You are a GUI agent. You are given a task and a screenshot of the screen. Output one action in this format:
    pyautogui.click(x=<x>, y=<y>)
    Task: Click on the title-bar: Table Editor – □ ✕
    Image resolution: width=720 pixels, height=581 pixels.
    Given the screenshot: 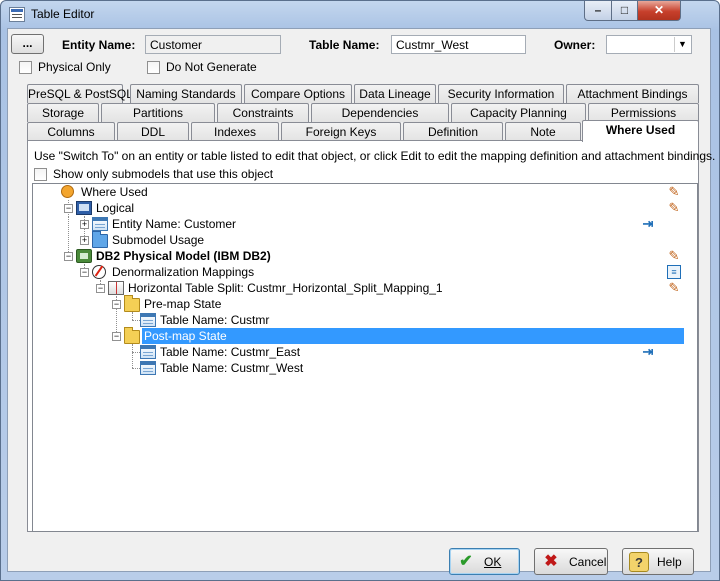 What is the action you would take?
    pyautogui.click(x=360, y=15)
    